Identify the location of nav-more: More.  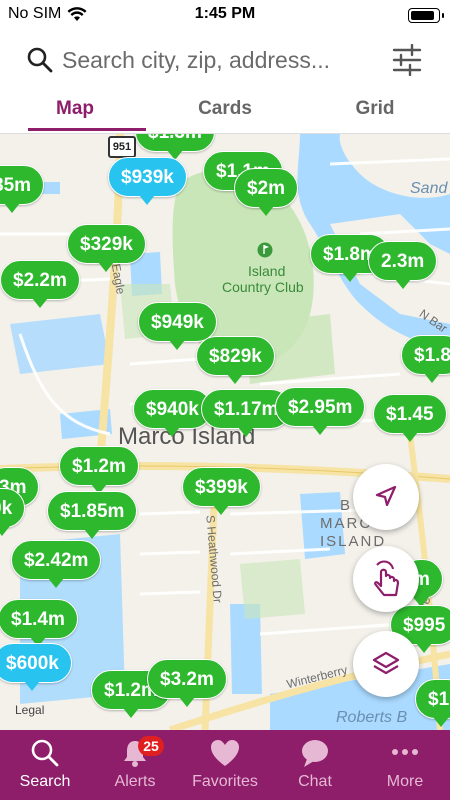
(405, 765).